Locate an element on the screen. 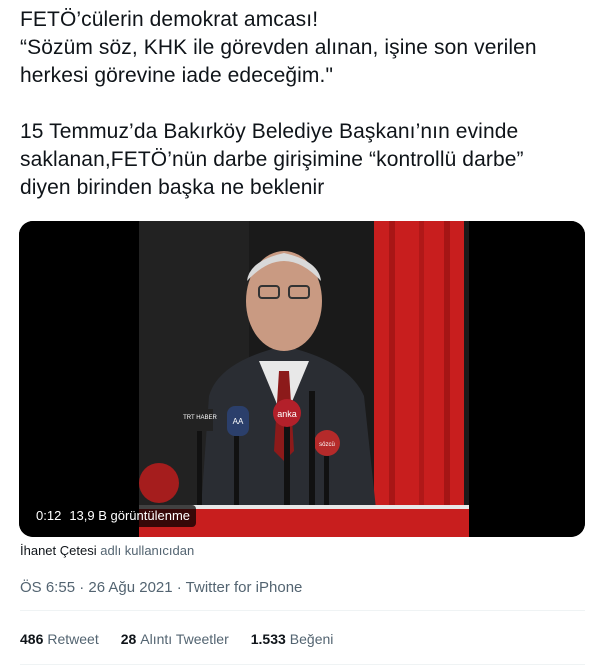 Image resolution: width=593 pixels, height=668 pixels. video-views: 13,9 B görüntülenme is located at coordinates (130, 515).